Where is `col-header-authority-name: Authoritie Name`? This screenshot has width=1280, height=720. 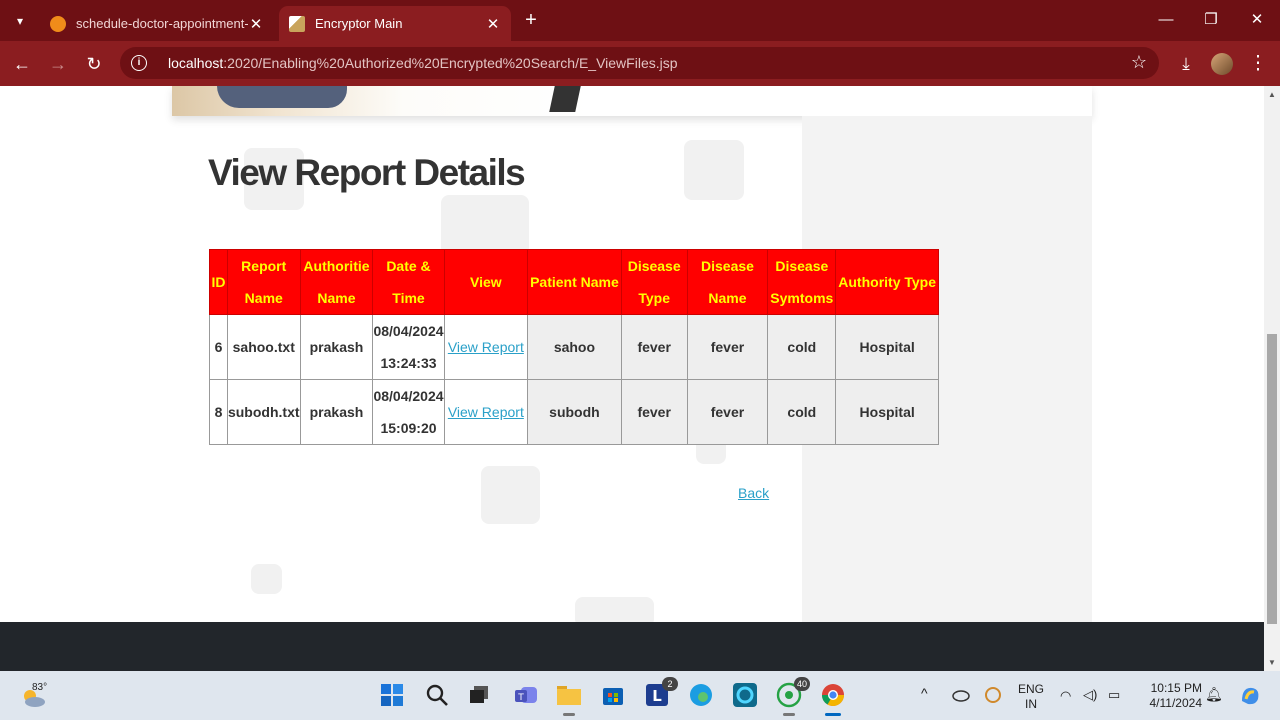 col-header-authority-name: Authoritie Name is located at coordinates (336, 282).